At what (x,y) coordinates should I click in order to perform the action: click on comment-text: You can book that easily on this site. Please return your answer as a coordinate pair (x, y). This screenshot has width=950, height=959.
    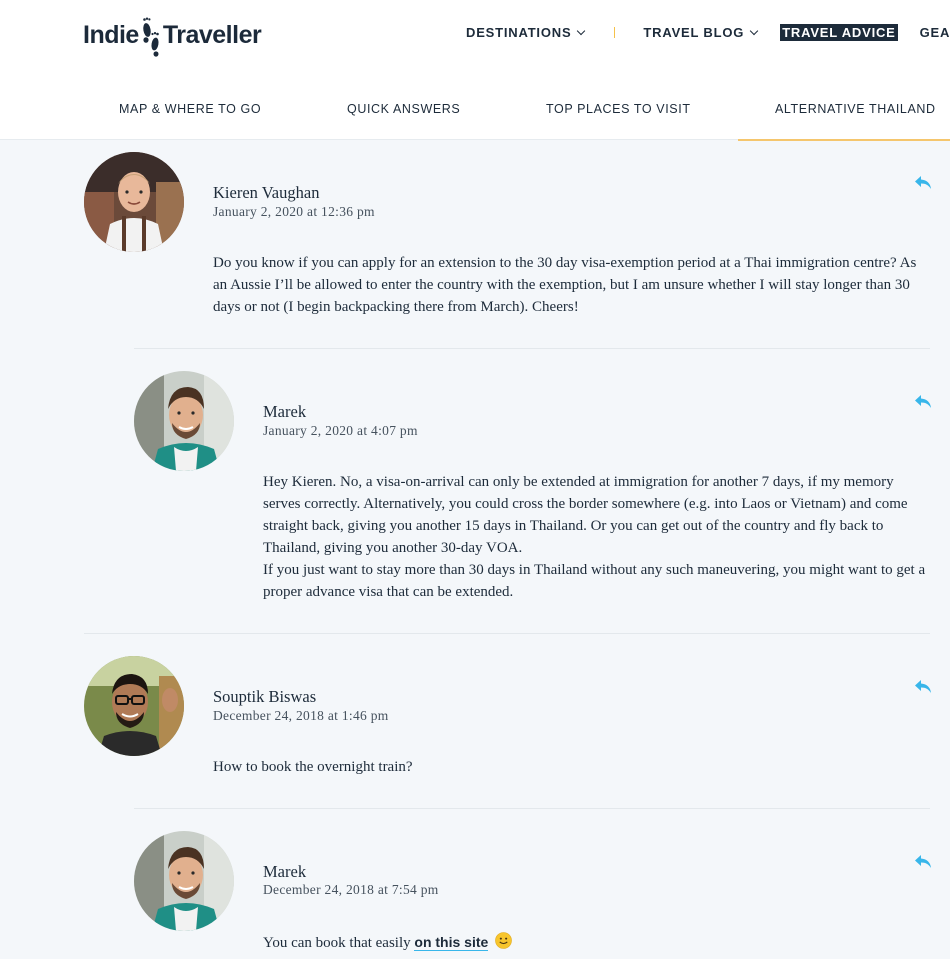
    Looking at the image, I should click on (598, 942).